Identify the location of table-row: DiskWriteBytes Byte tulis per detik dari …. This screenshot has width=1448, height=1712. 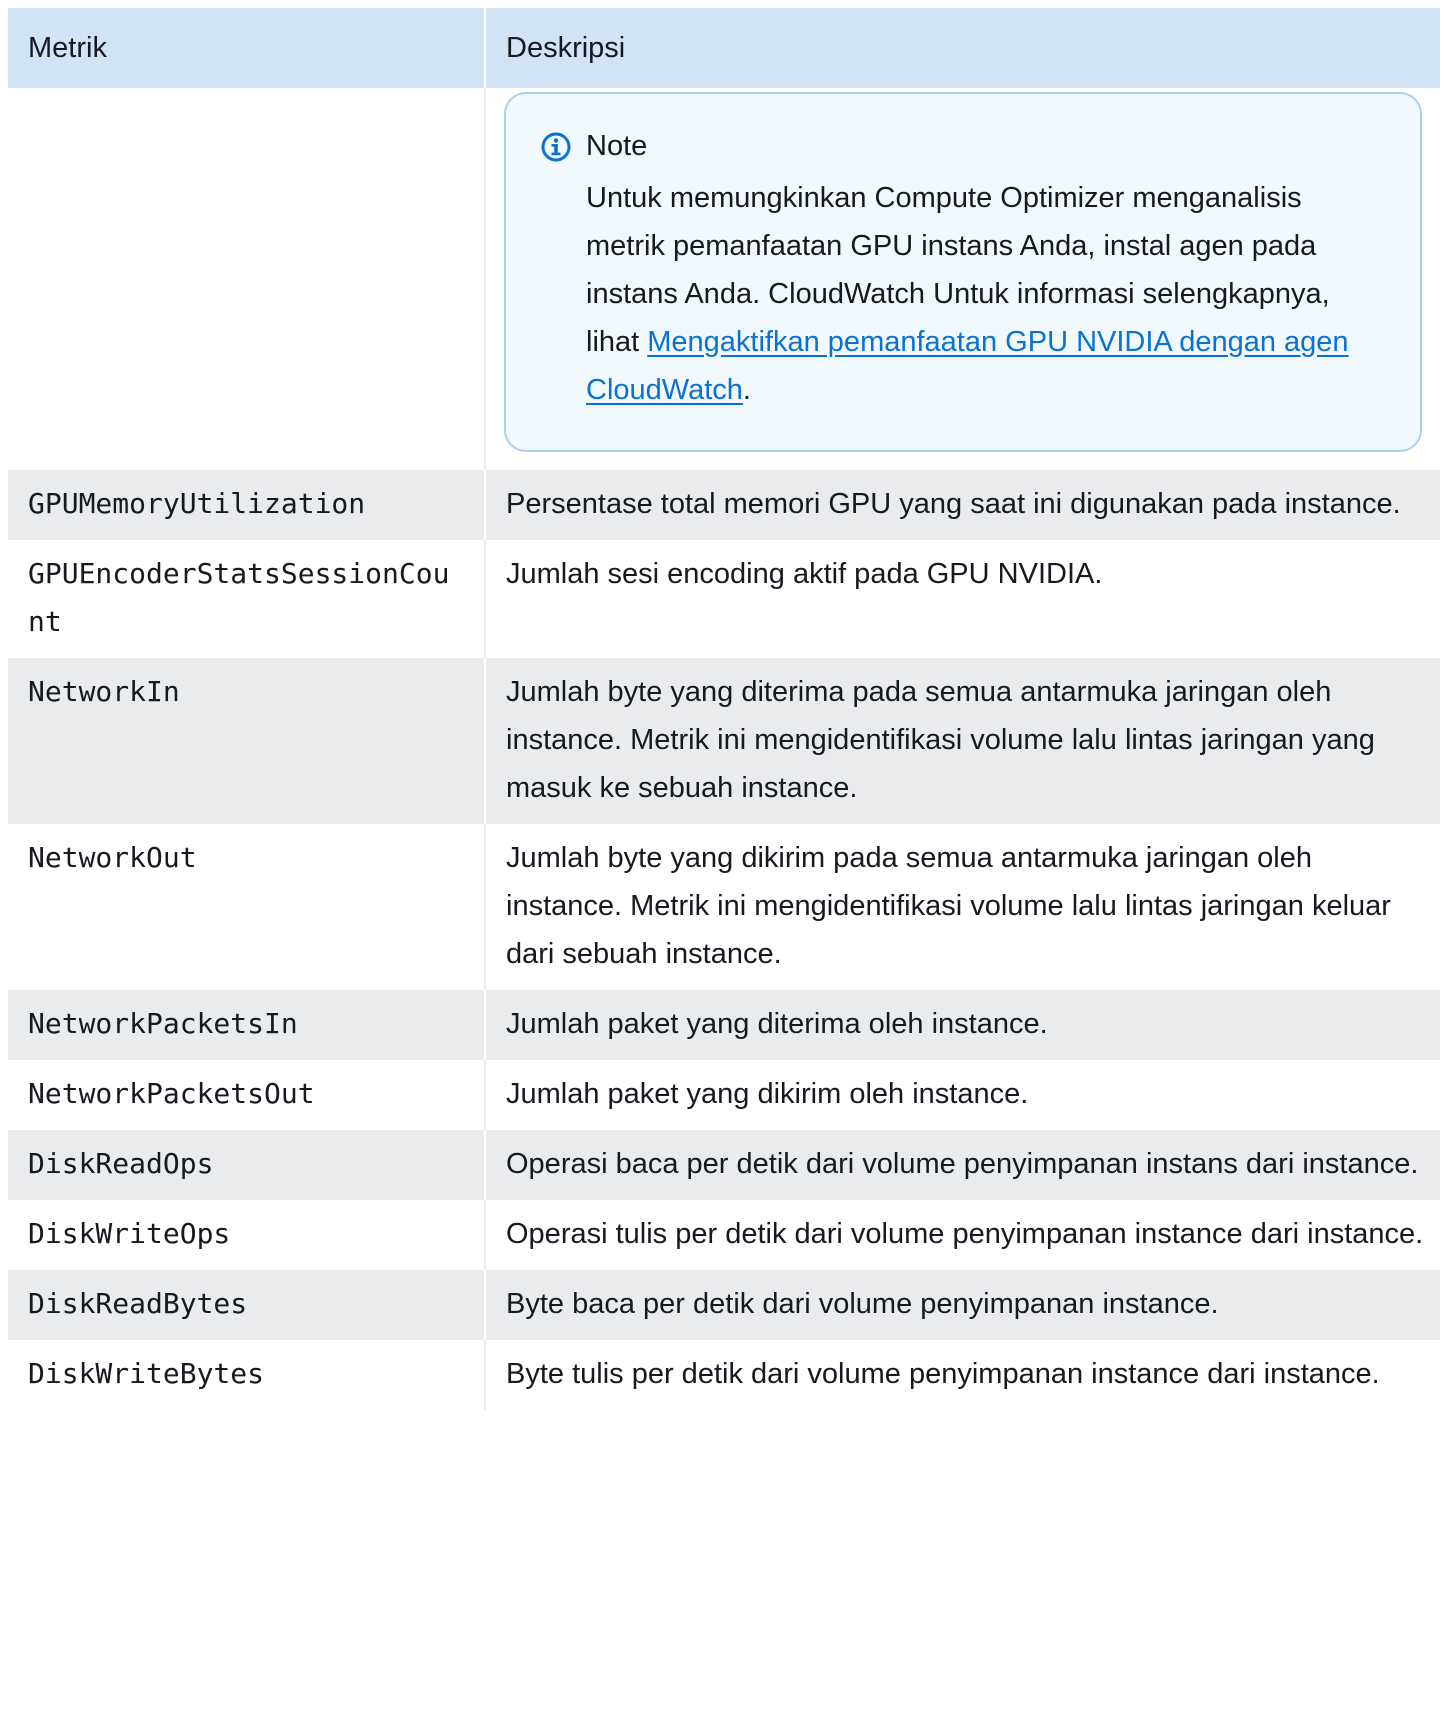
(724, 1375).